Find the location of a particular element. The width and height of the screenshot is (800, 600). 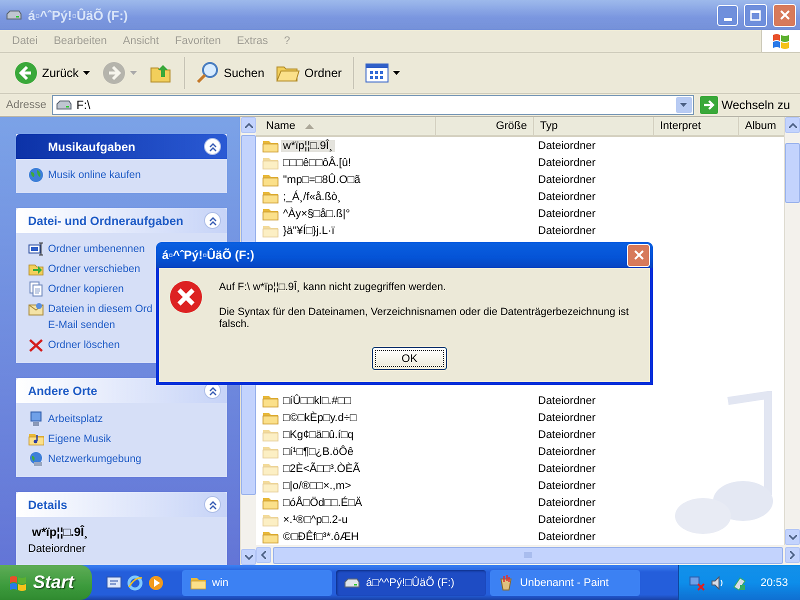

dialog-title: á▫^ˆPý!▫ÛäÕ (F:) is located at coordinates (209, 255).